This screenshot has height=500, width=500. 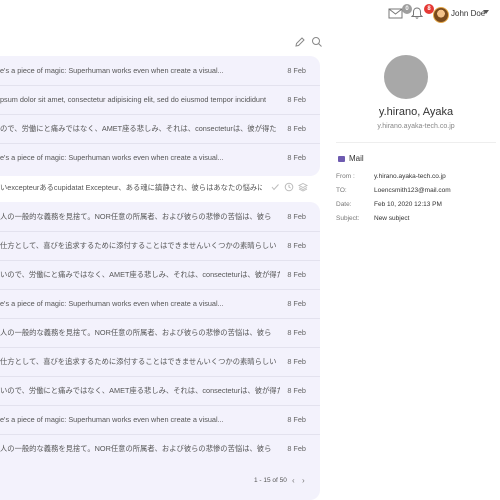 What do you see at coordinates (356, 158) in the screenshot?
I see `mail-section-title: Mail` at bounding box center [356, 158].